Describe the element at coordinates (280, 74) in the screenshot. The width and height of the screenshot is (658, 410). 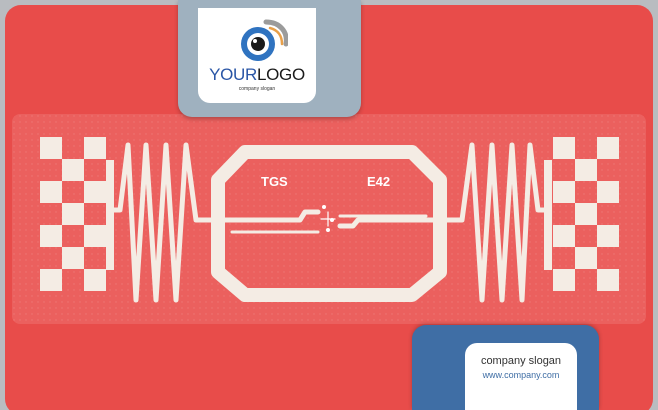
I see `logo-word-logo: LOGO` at that location.